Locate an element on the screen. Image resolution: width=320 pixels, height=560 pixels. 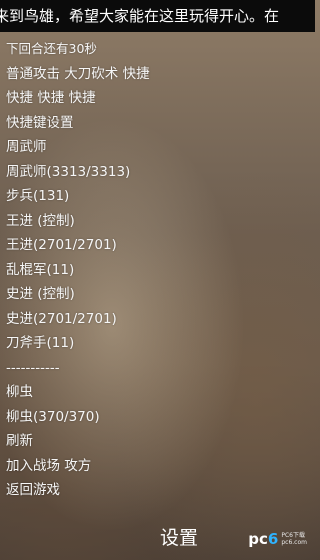
announcement-marquee: 来到鸟雄，希望大家能在这里玩得开心。在 is located at coordinates (157, 16).